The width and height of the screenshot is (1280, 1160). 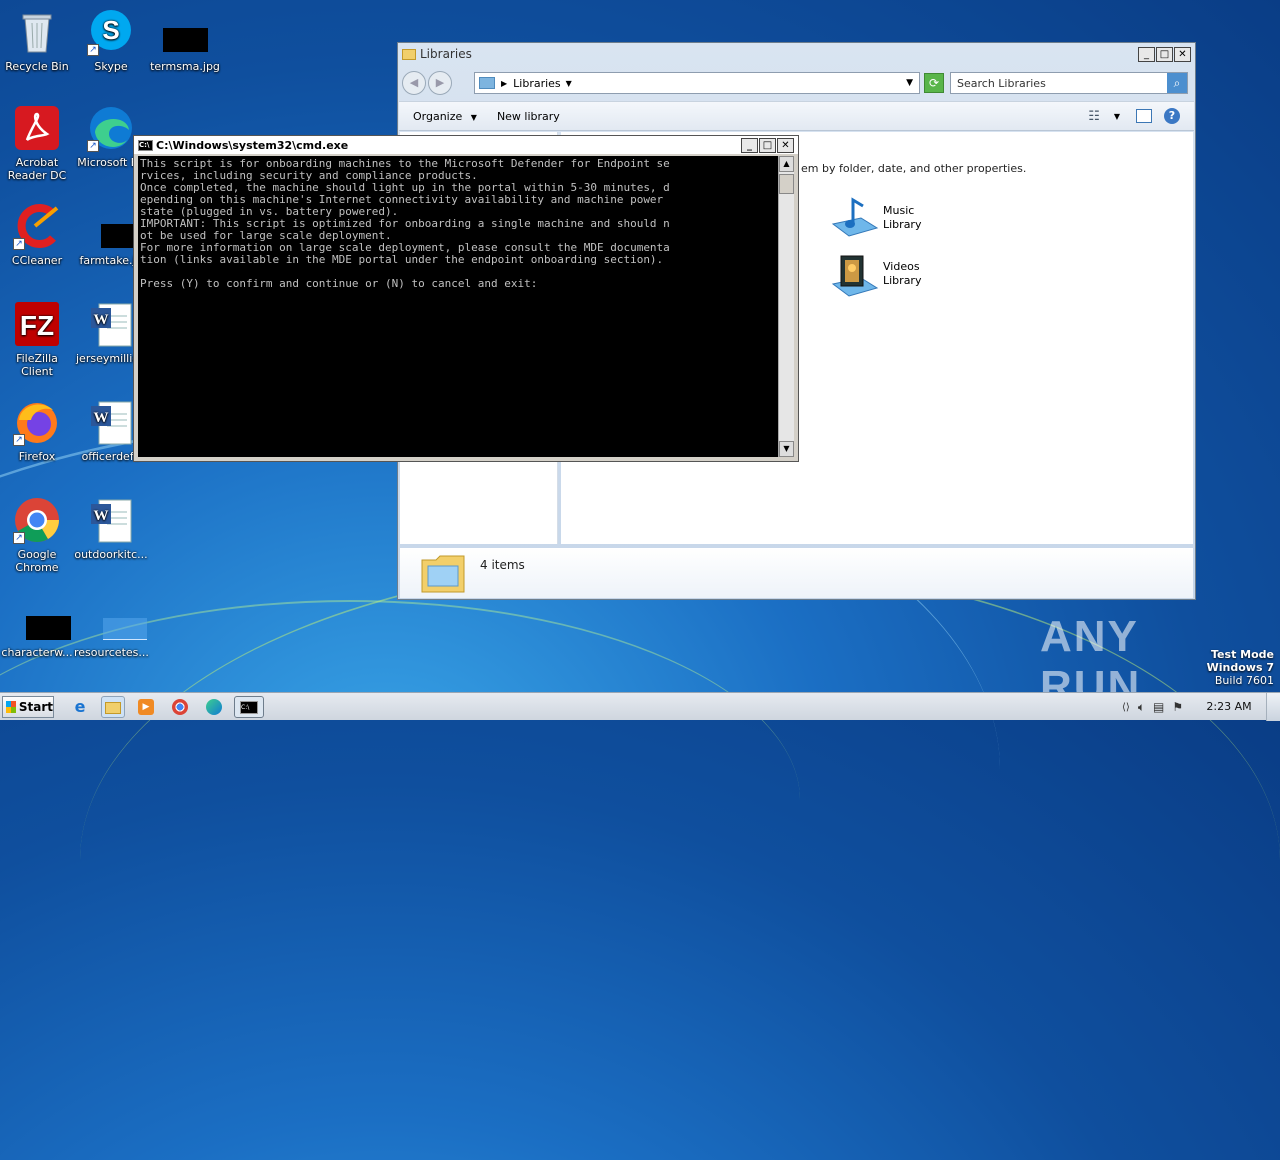 I want to click on desktop-icon-termsma: termsma.jpg, so click(x=185, y=40).